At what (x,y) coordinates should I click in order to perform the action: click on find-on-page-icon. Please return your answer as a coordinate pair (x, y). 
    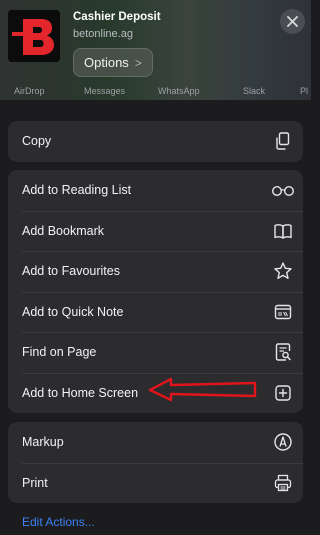
    Looking at the image, I should click on (283, 352).